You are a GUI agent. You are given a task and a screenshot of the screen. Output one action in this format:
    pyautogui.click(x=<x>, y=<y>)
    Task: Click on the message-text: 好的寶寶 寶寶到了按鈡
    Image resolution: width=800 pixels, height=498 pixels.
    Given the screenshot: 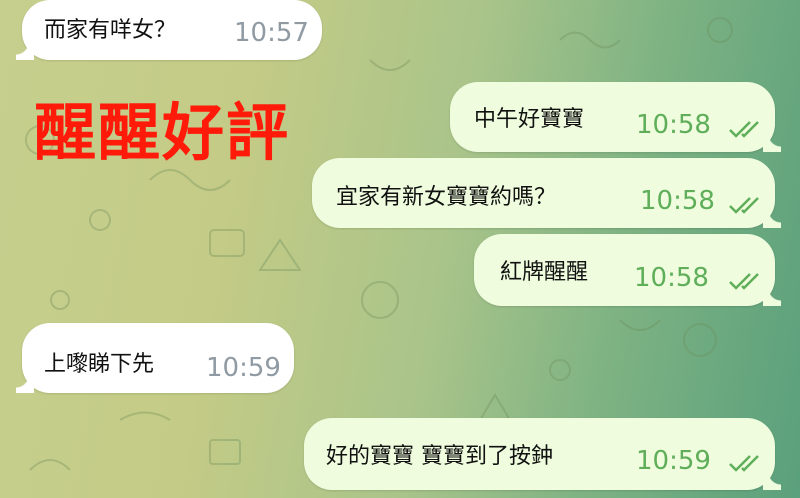 What is the action you would take?
    pyautogui.click(x=439, y=456)
    